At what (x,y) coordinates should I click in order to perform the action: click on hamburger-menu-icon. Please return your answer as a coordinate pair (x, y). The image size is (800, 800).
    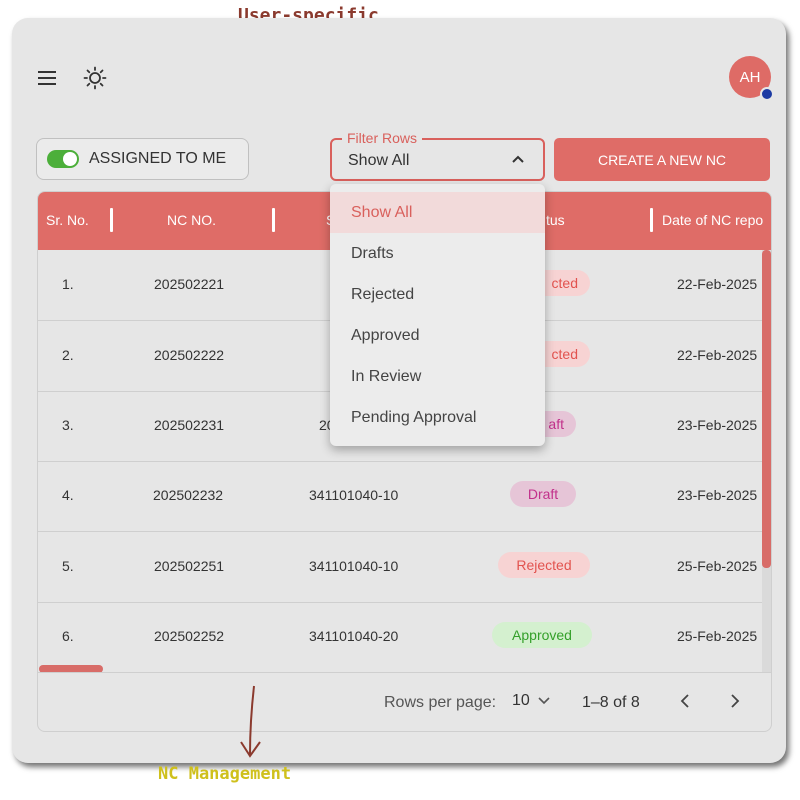
    Looking at the image, I should click on (47, 78).